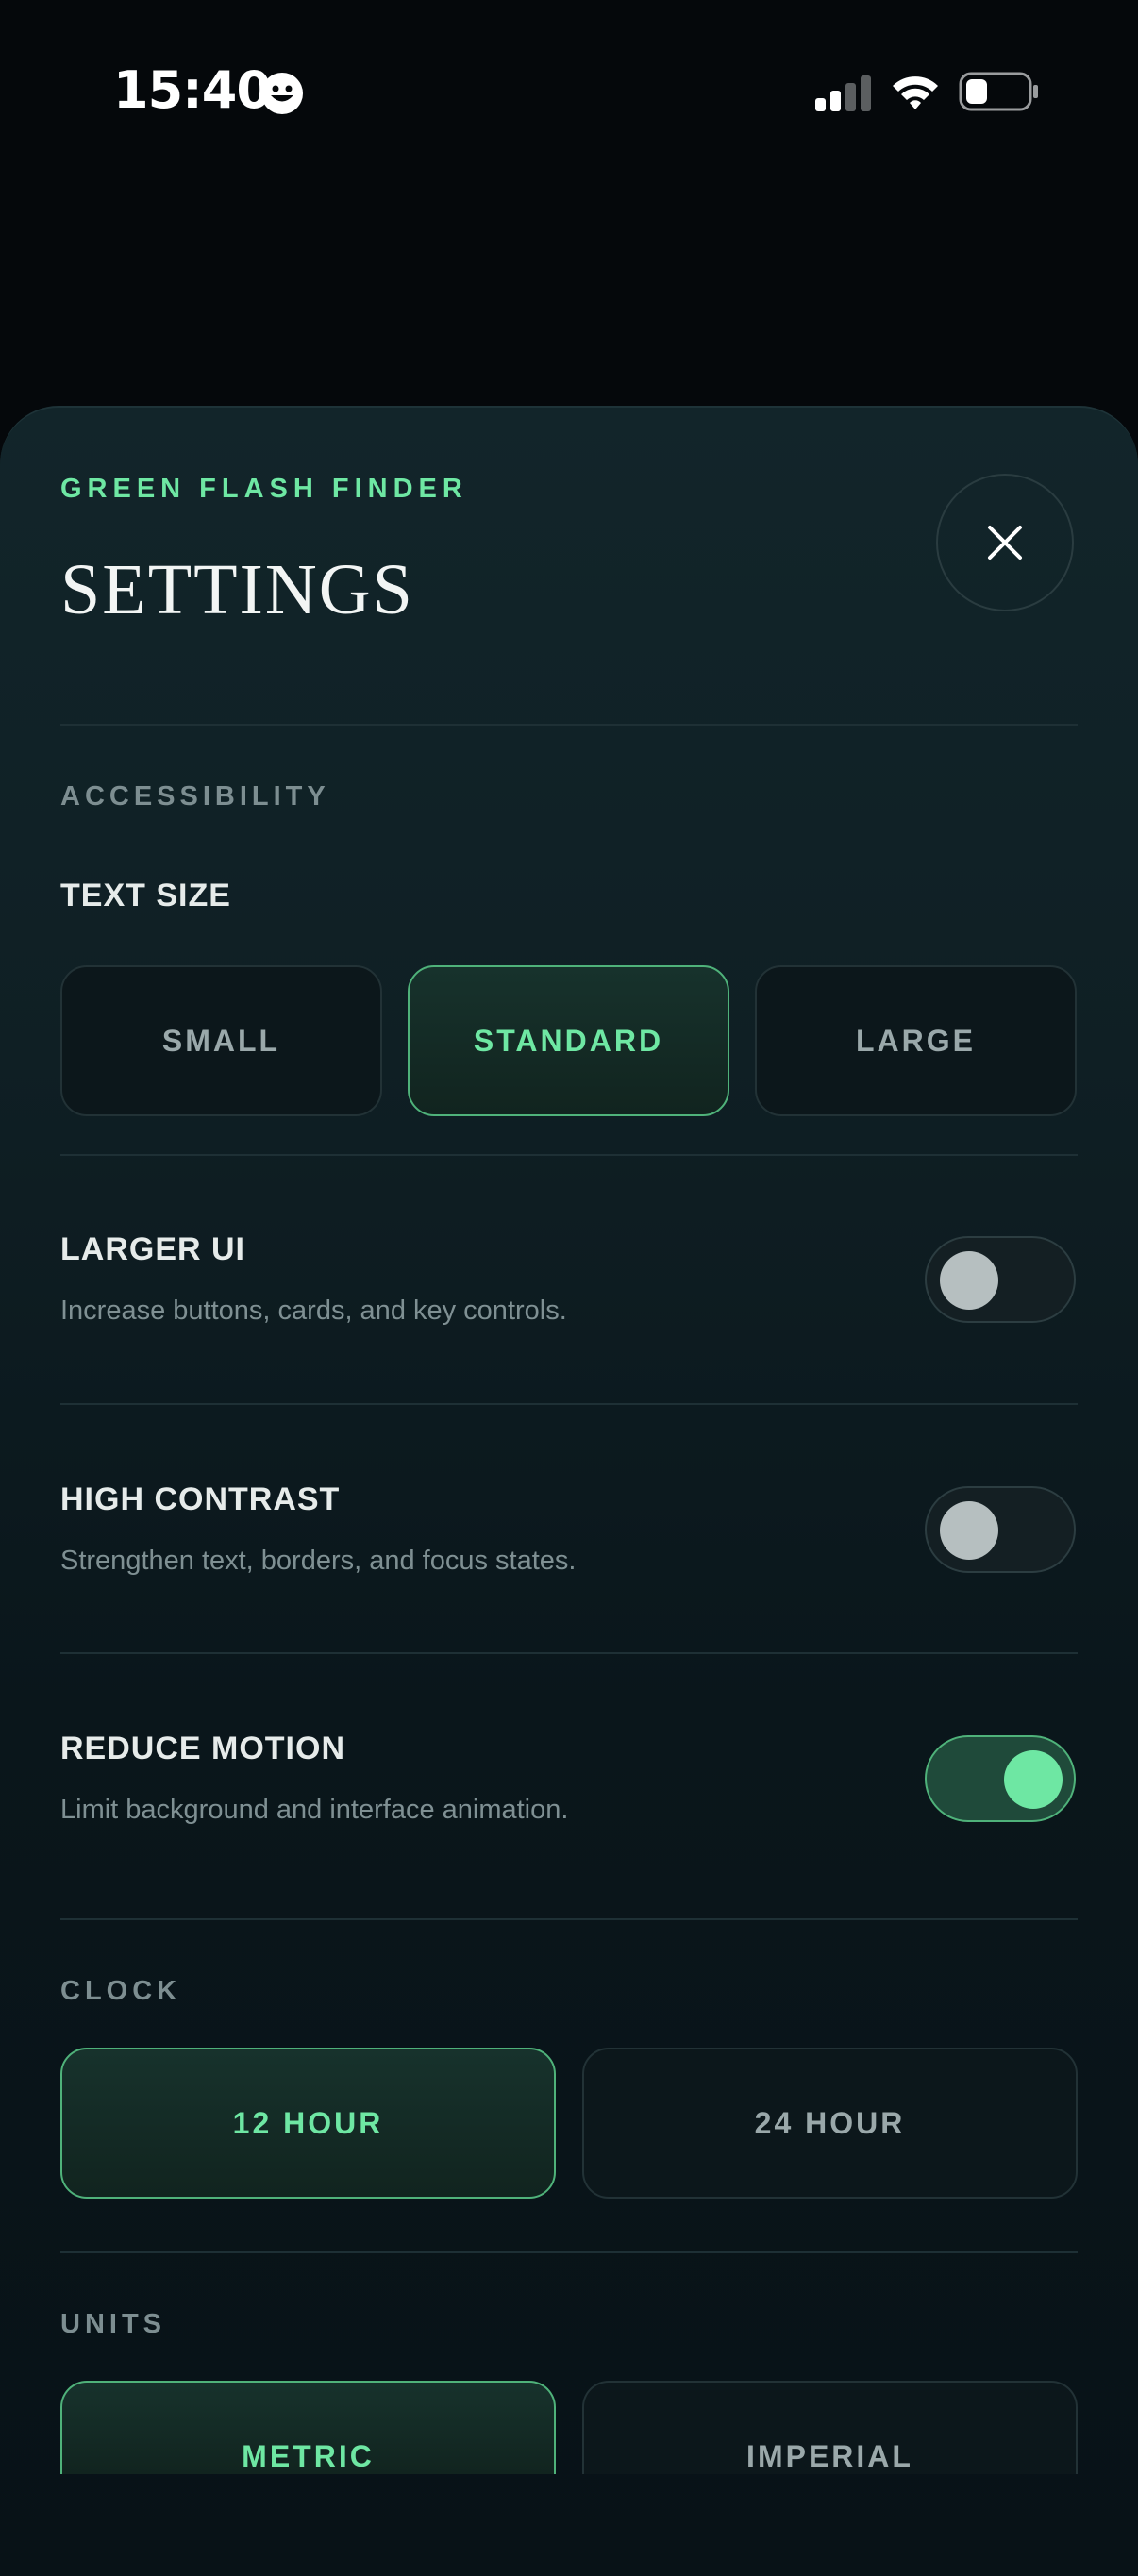 This screenshot has width=1138, height=2576. Describe the element at coordinates (1001, 1279) in the screenshot. I see `larger-ui-toggle` at that location.